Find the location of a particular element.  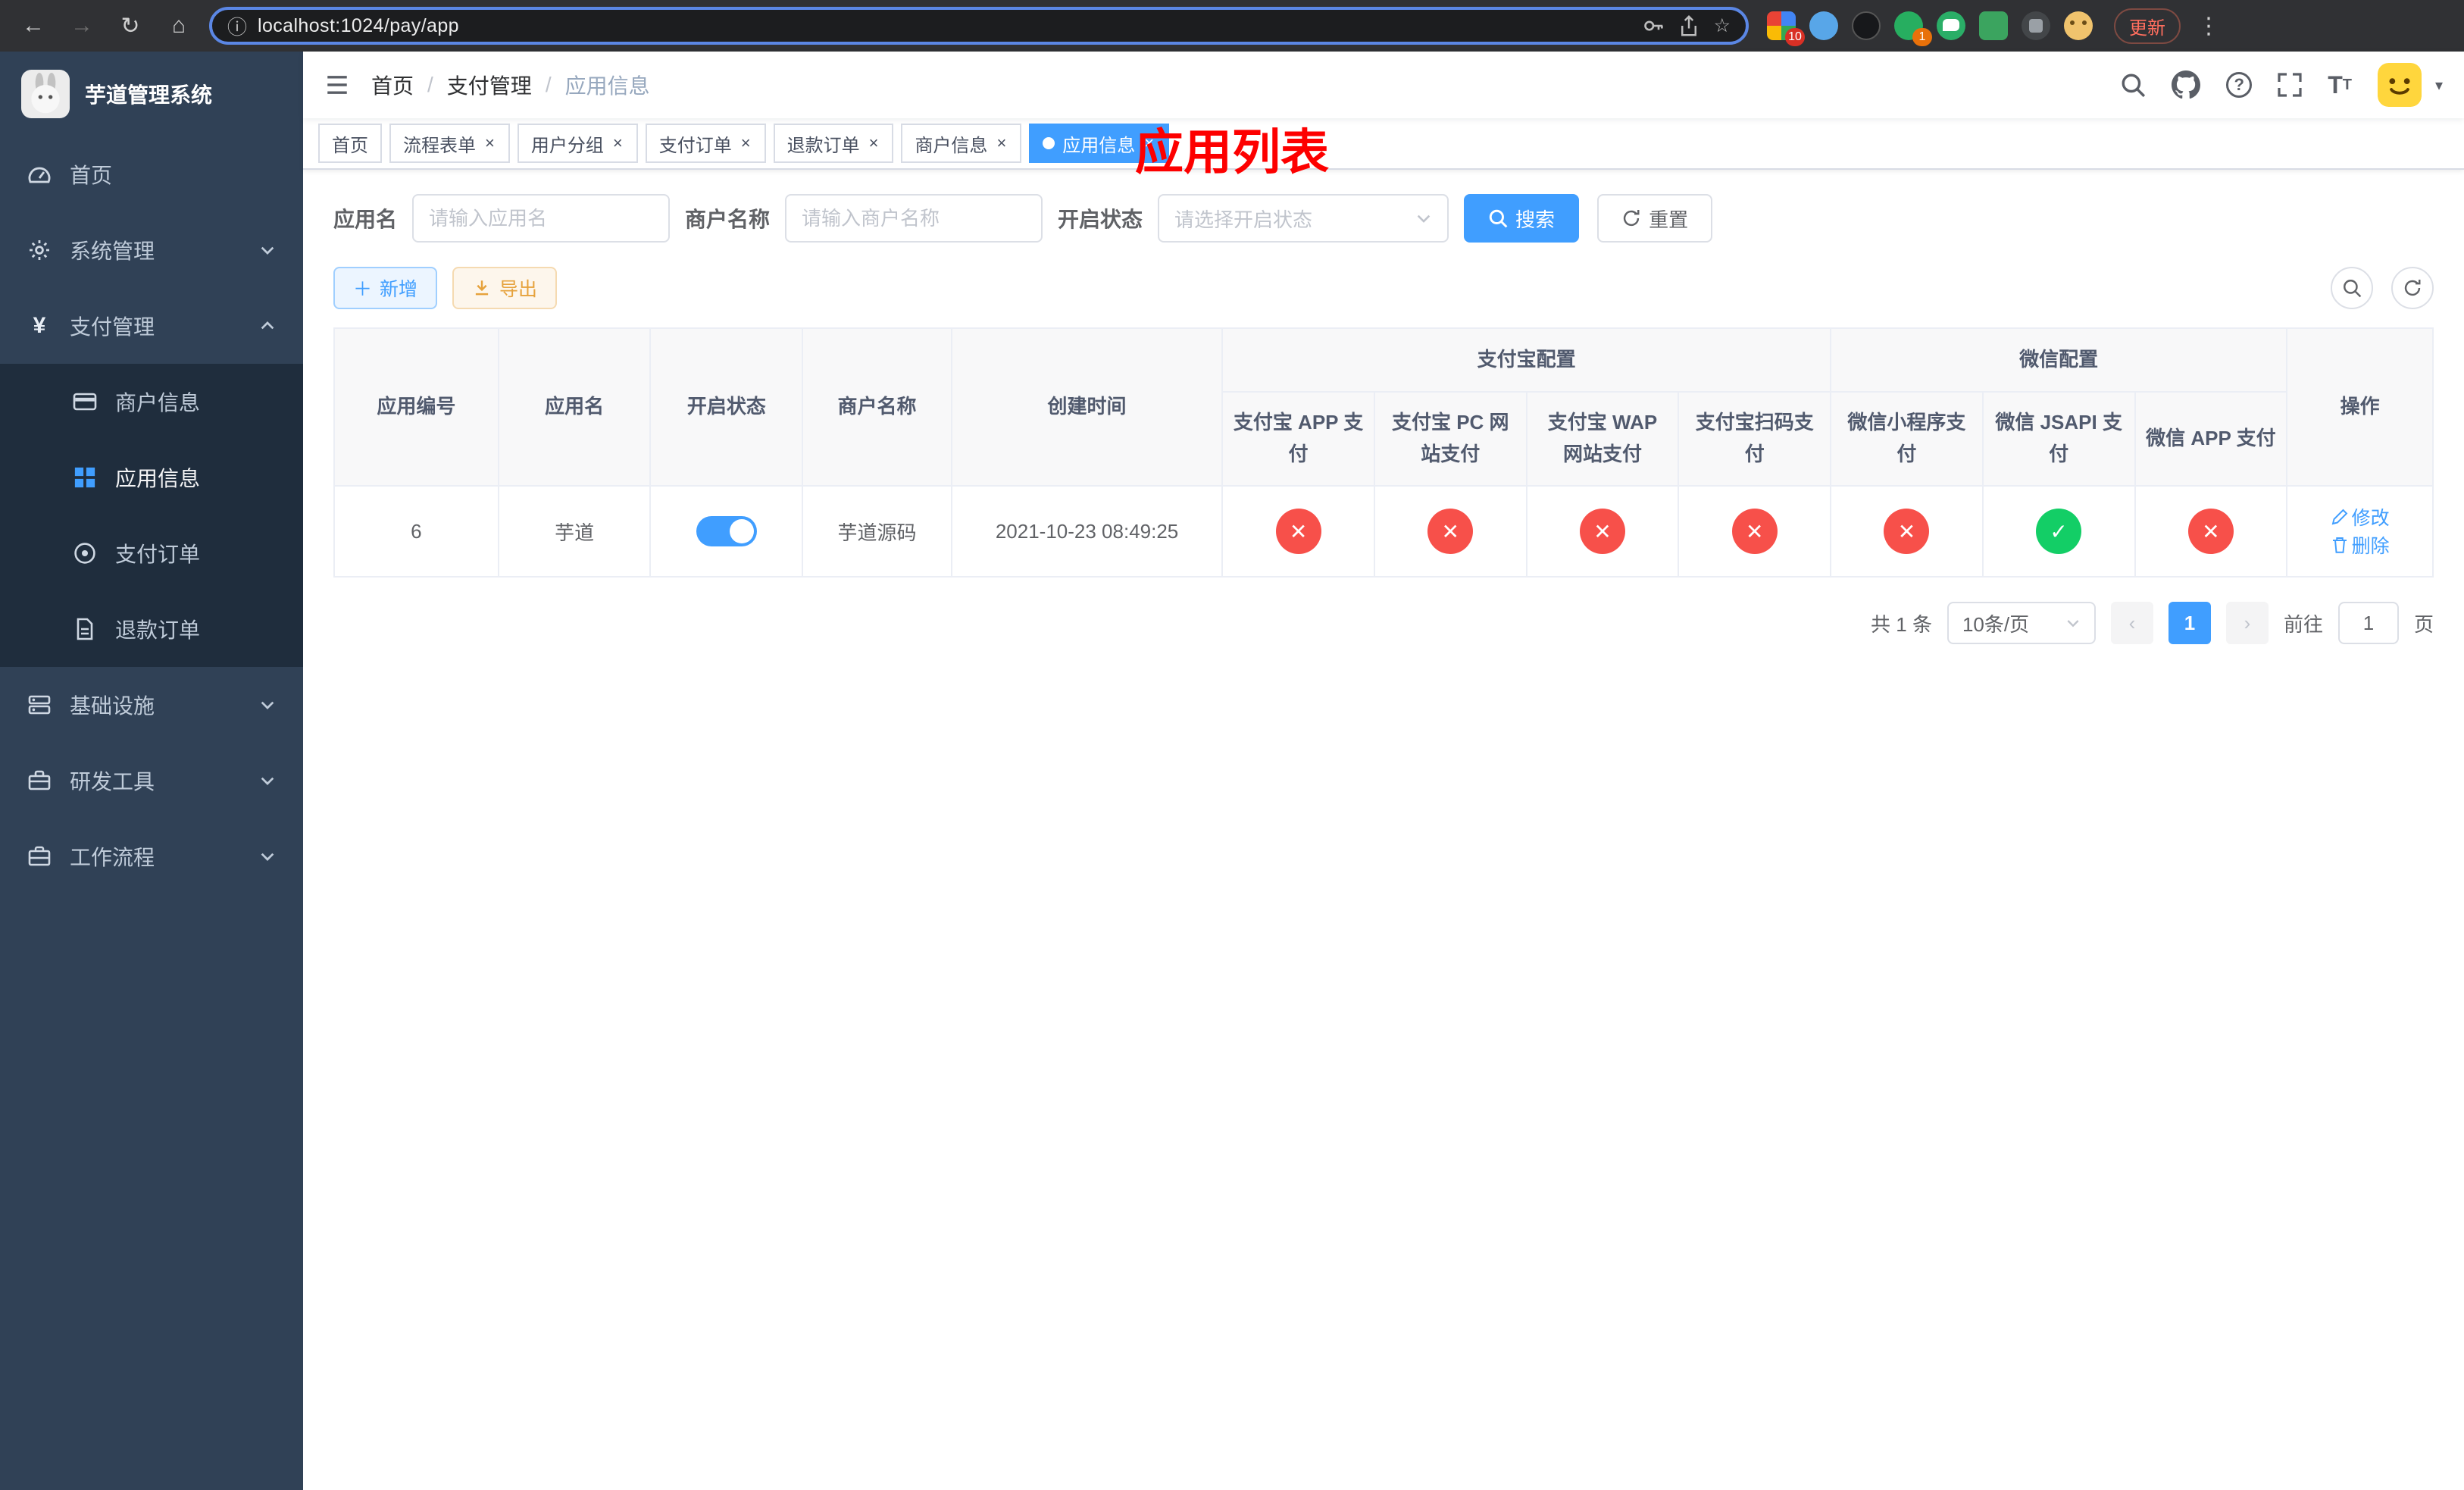

cell-status is located at coordinates (726, 531).